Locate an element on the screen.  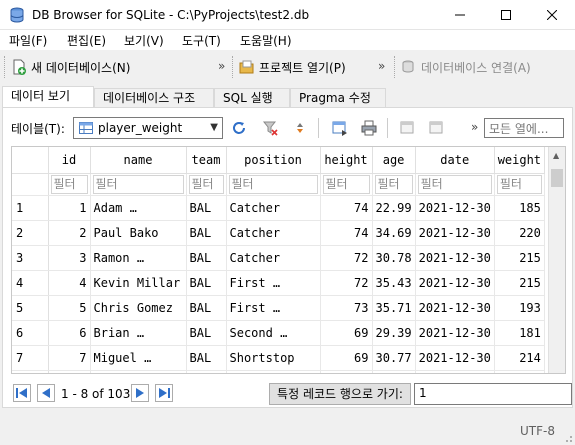
insert-record-button is located at coordinates (408, 128).